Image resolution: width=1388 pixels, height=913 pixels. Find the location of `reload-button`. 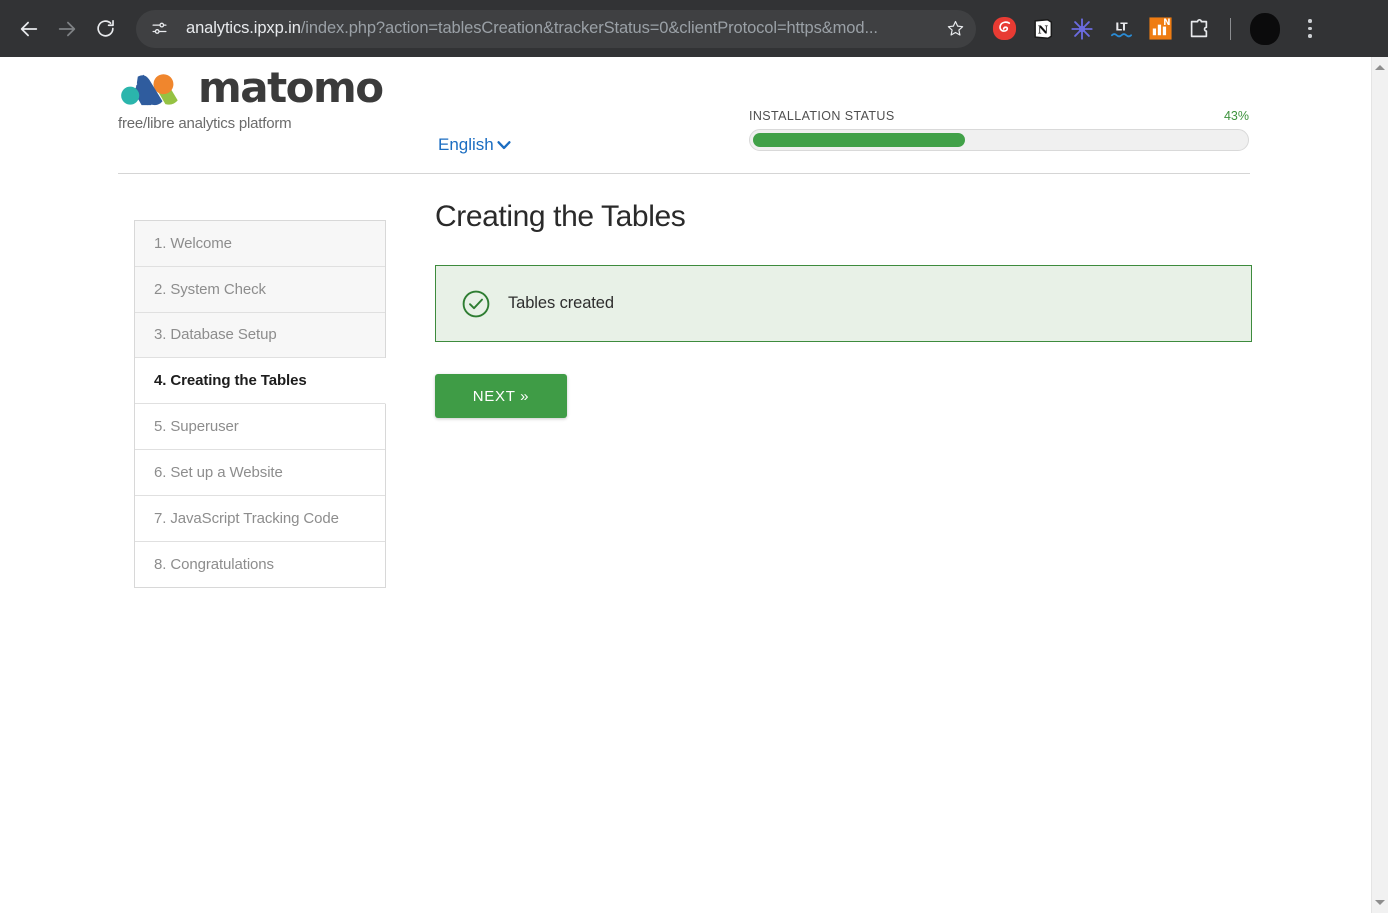

reload-button is located at coordinates (105, 29).